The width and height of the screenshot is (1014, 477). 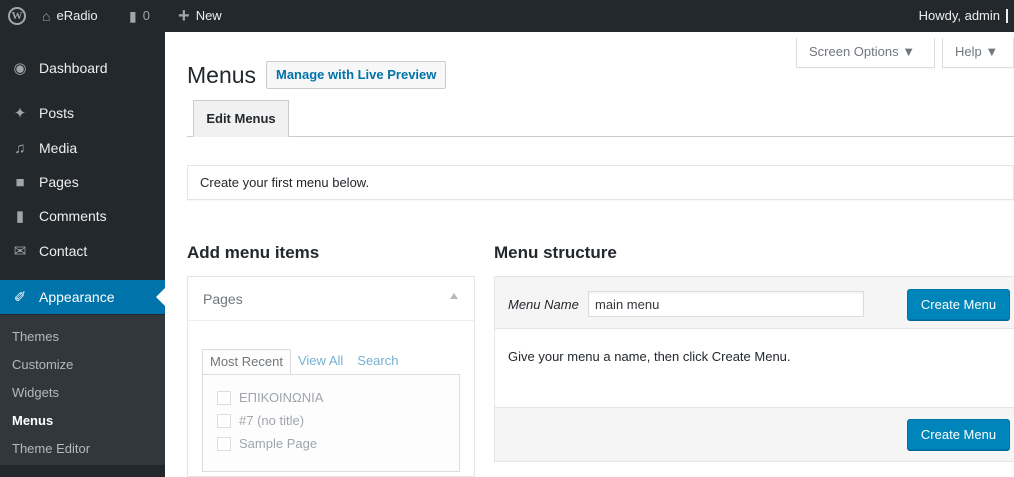 I want to click on submenu-themes: Themes, so click(x=35, y=336).